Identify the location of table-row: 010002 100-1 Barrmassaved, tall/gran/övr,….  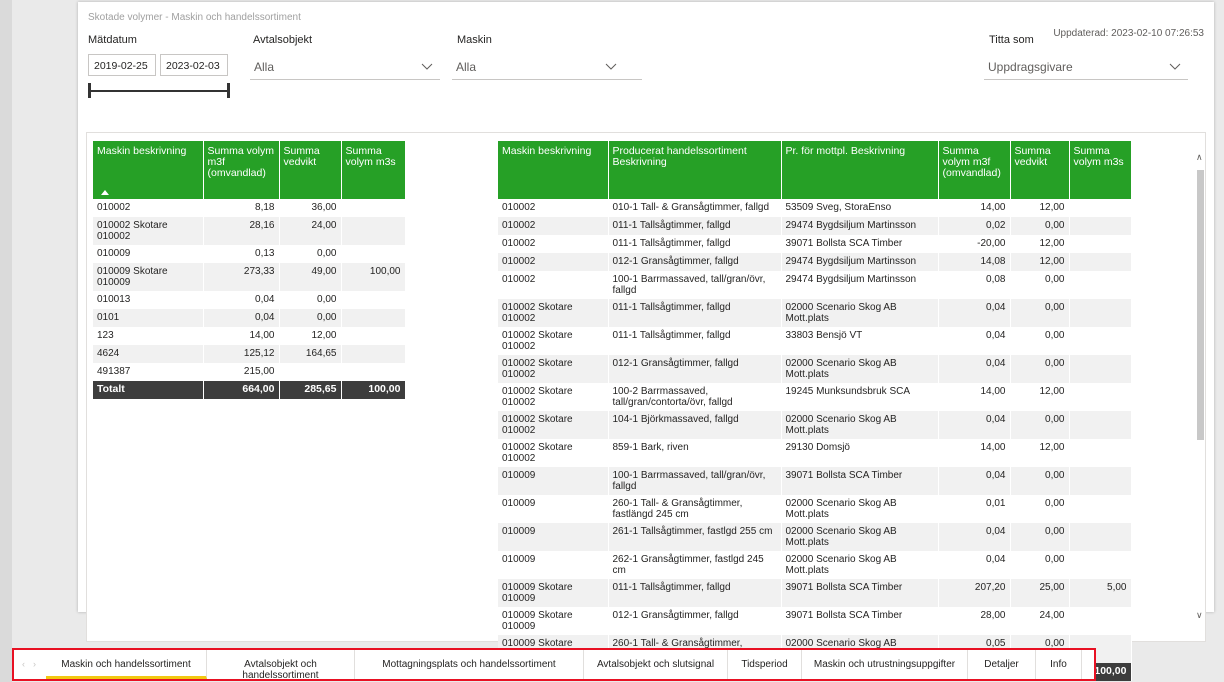
(815, 285).